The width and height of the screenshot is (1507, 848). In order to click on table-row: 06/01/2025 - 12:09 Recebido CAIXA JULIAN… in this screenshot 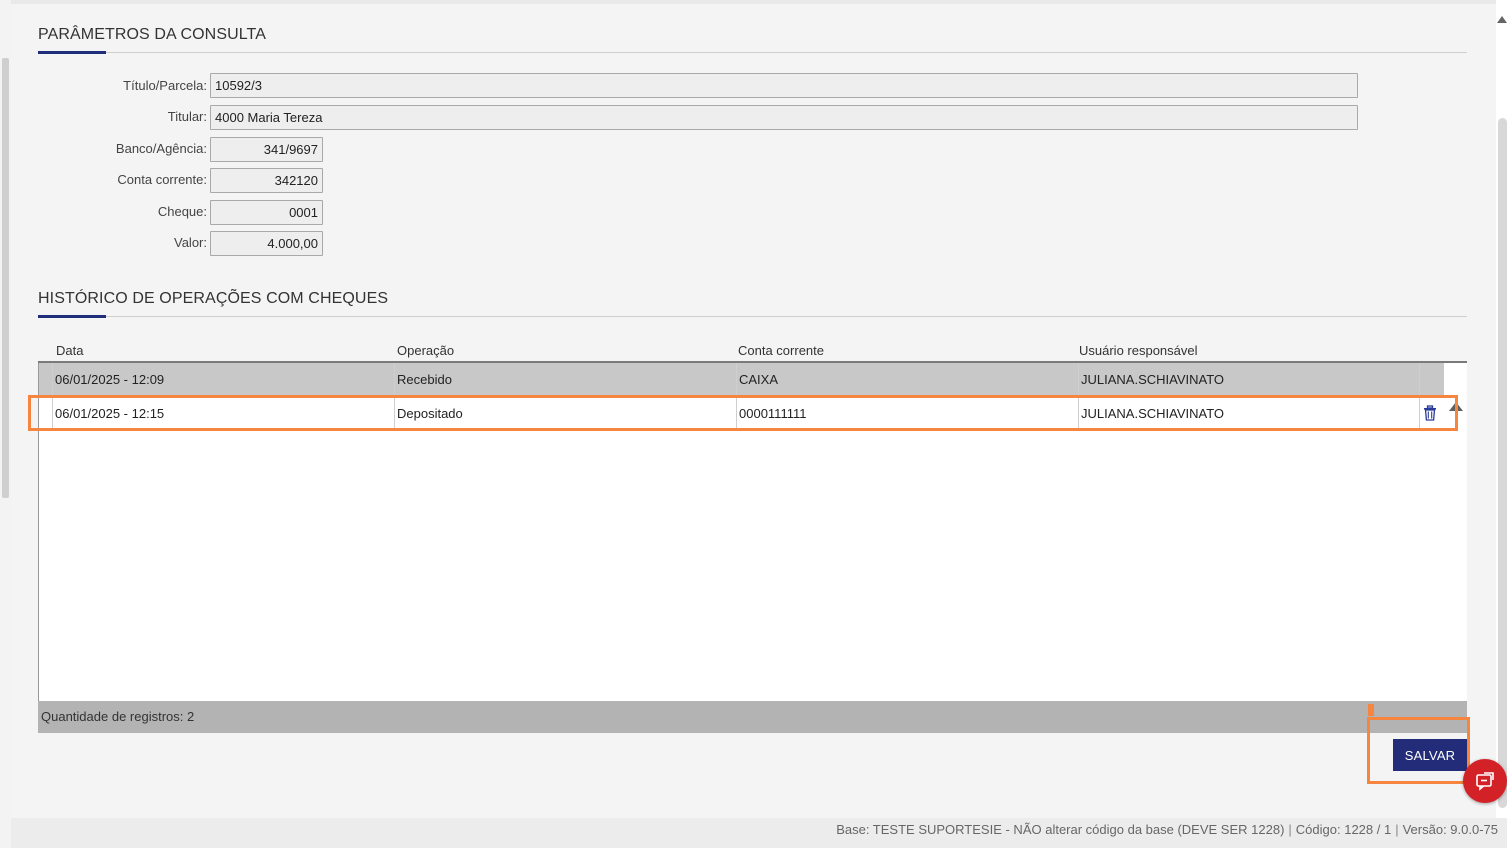, I will do `click(741, 379)`.